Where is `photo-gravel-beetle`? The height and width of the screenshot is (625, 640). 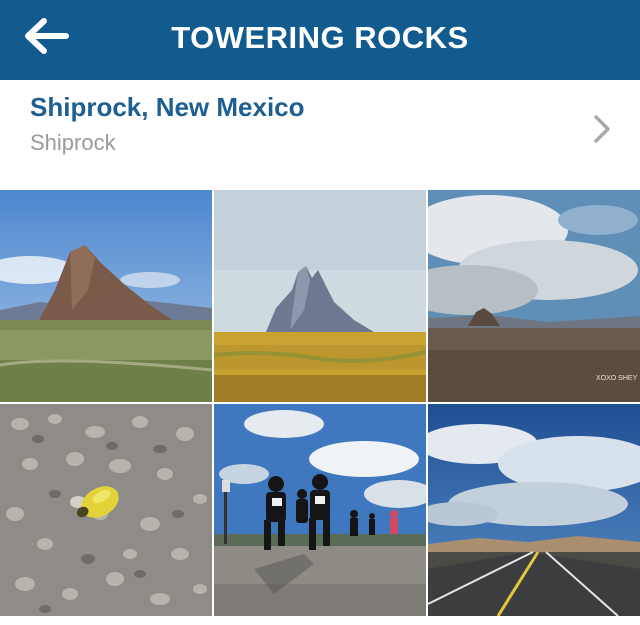
photo-gravel-beetle is located at coordinates (106, 510).